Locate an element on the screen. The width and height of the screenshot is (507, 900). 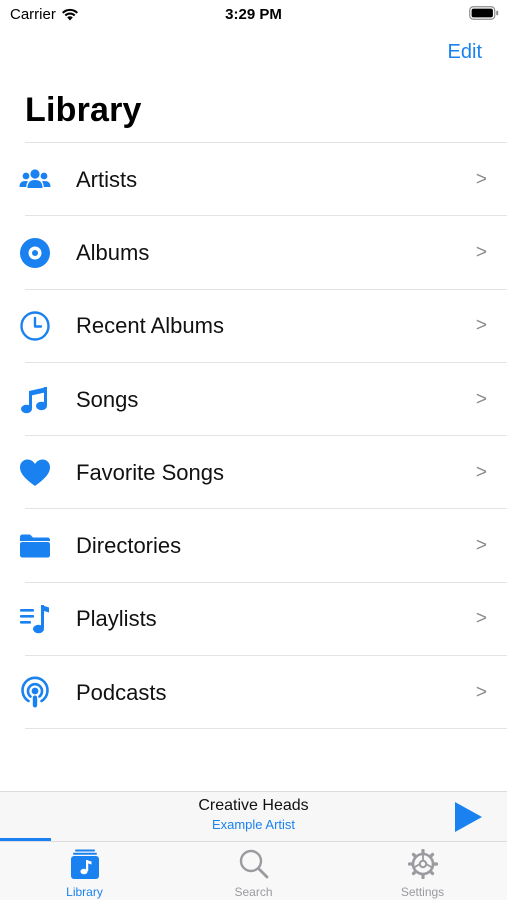
list-item-favorite-songs: Favorite Songs > is located at coordinates (253, 473).